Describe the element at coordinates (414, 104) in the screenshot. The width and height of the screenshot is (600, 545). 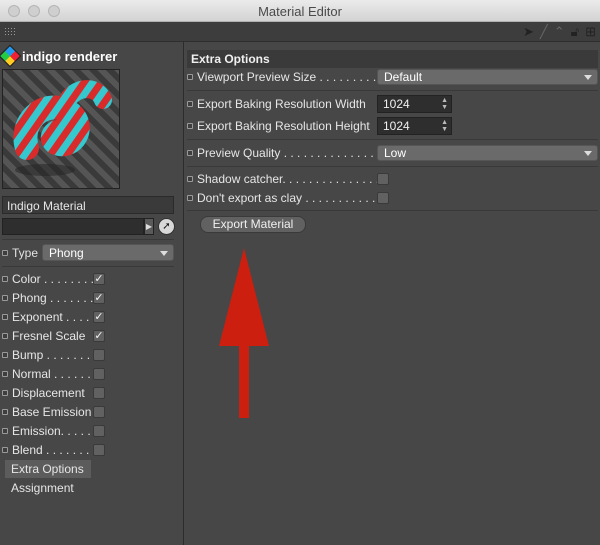
I see `baking-width-input: 1024 ▲ ▼` at that location.